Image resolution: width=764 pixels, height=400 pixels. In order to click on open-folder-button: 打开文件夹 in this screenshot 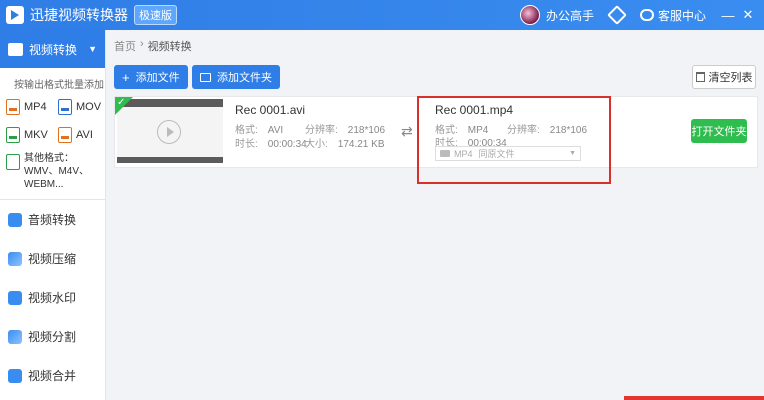, I will do `click(719, 131)`.